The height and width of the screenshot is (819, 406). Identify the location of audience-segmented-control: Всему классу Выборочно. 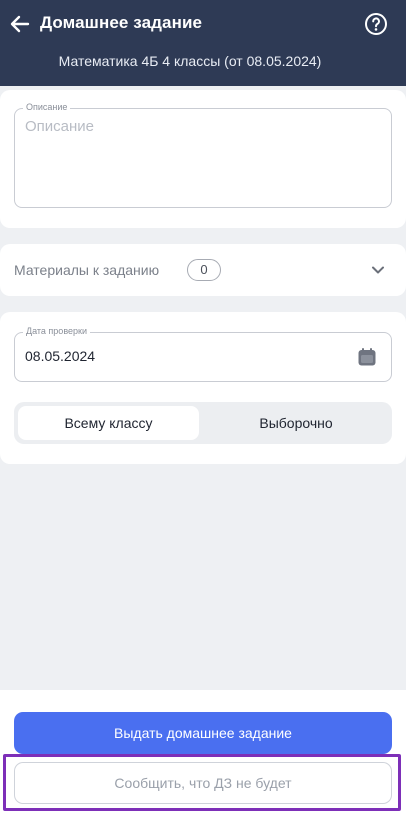
(203, 423).